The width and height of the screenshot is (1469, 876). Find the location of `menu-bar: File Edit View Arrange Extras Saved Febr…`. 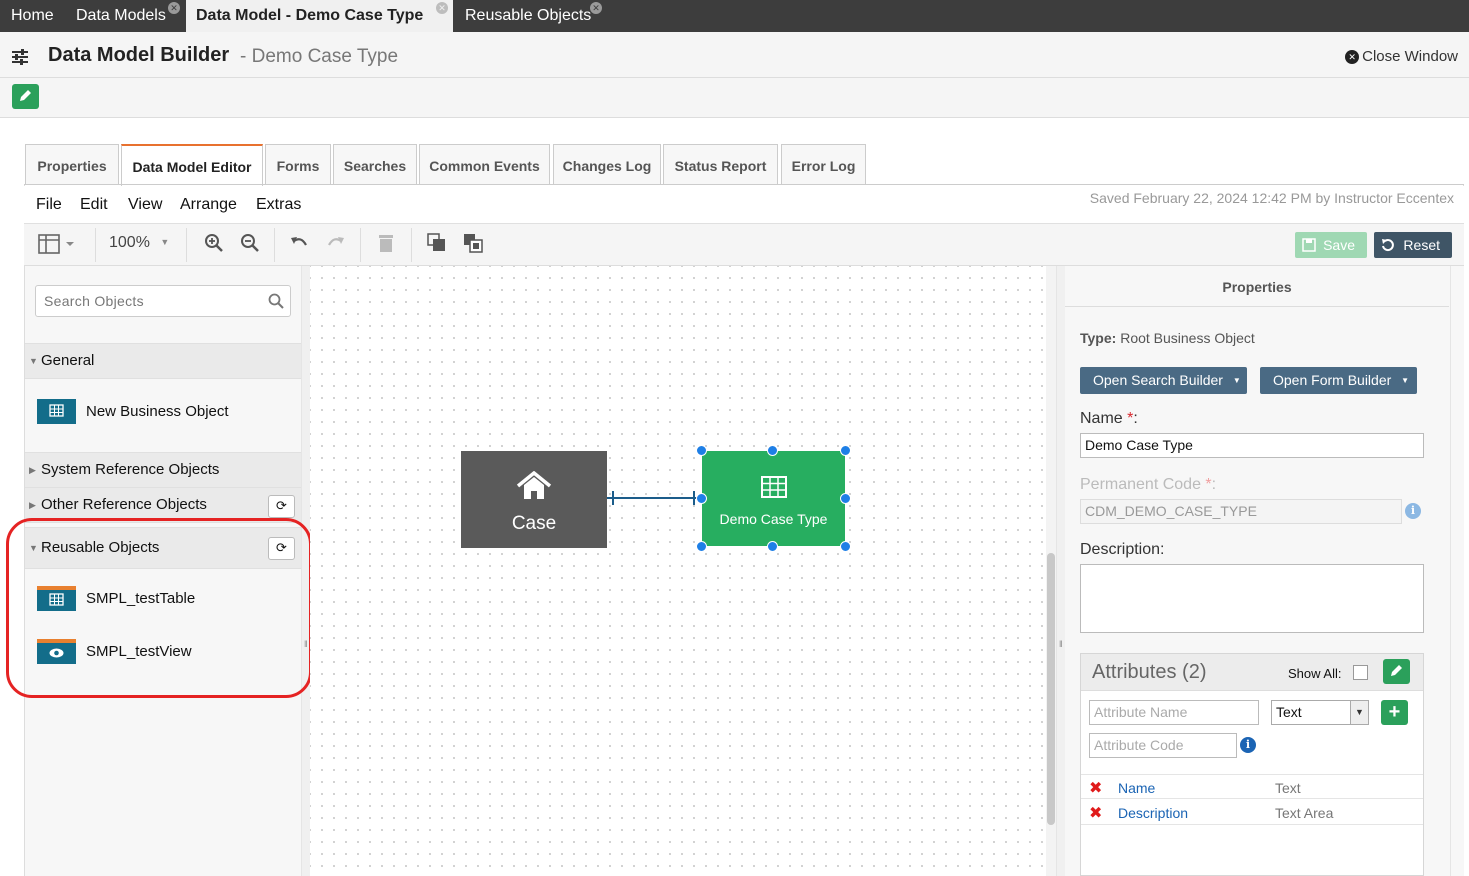

menu-bar: File Edit View Arrange Extras Saved Febr… is located at coordinates (744, 205).